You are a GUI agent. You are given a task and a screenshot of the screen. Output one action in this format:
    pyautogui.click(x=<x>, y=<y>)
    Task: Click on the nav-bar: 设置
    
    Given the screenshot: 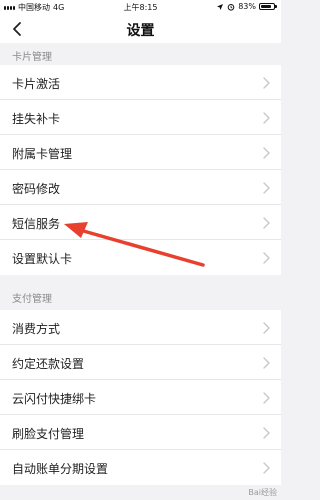 What is the action you would take?
    pyautogui.click(x=140, y=29)
    